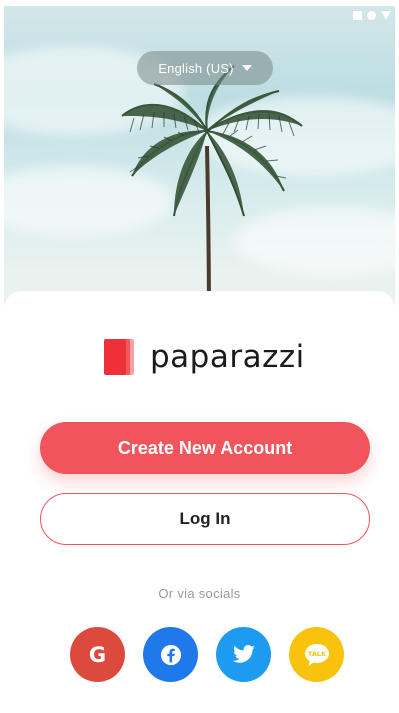 This screenshot has width=399, height=713. I want to click on back-icon, so click(386, 15).